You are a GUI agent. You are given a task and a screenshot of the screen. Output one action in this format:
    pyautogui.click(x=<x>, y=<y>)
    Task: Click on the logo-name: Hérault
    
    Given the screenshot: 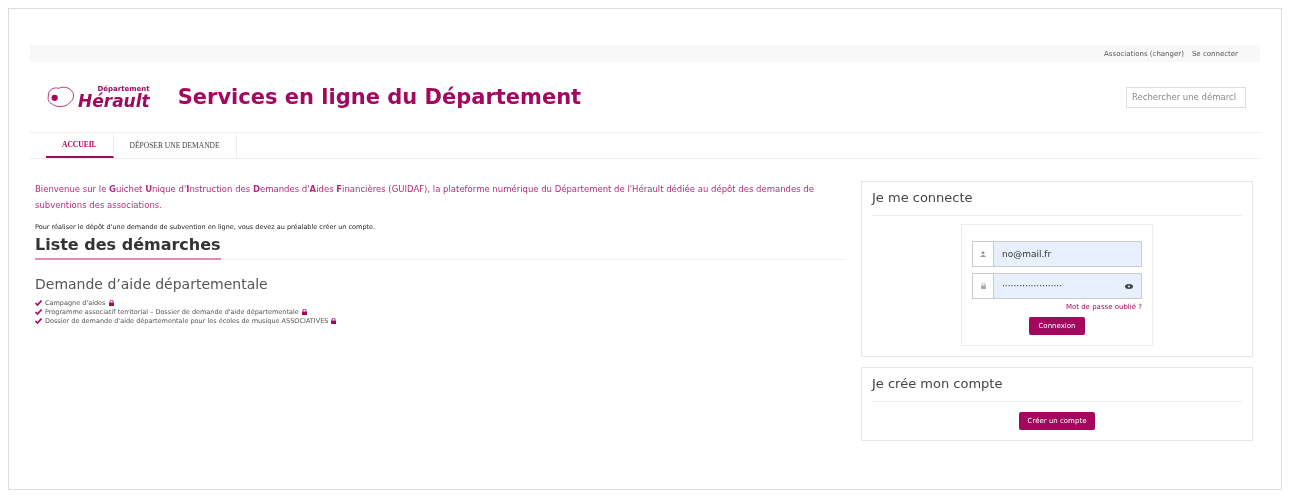 What is the action you would take?
    pyautogui.click(x=114, y=101)
    